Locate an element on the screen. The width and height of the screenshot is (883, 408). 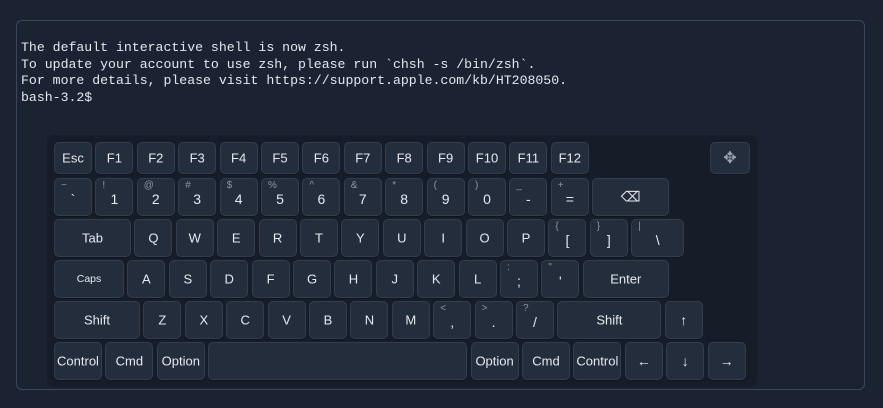
key-shift-label: { is located at coordinates (557, 226).